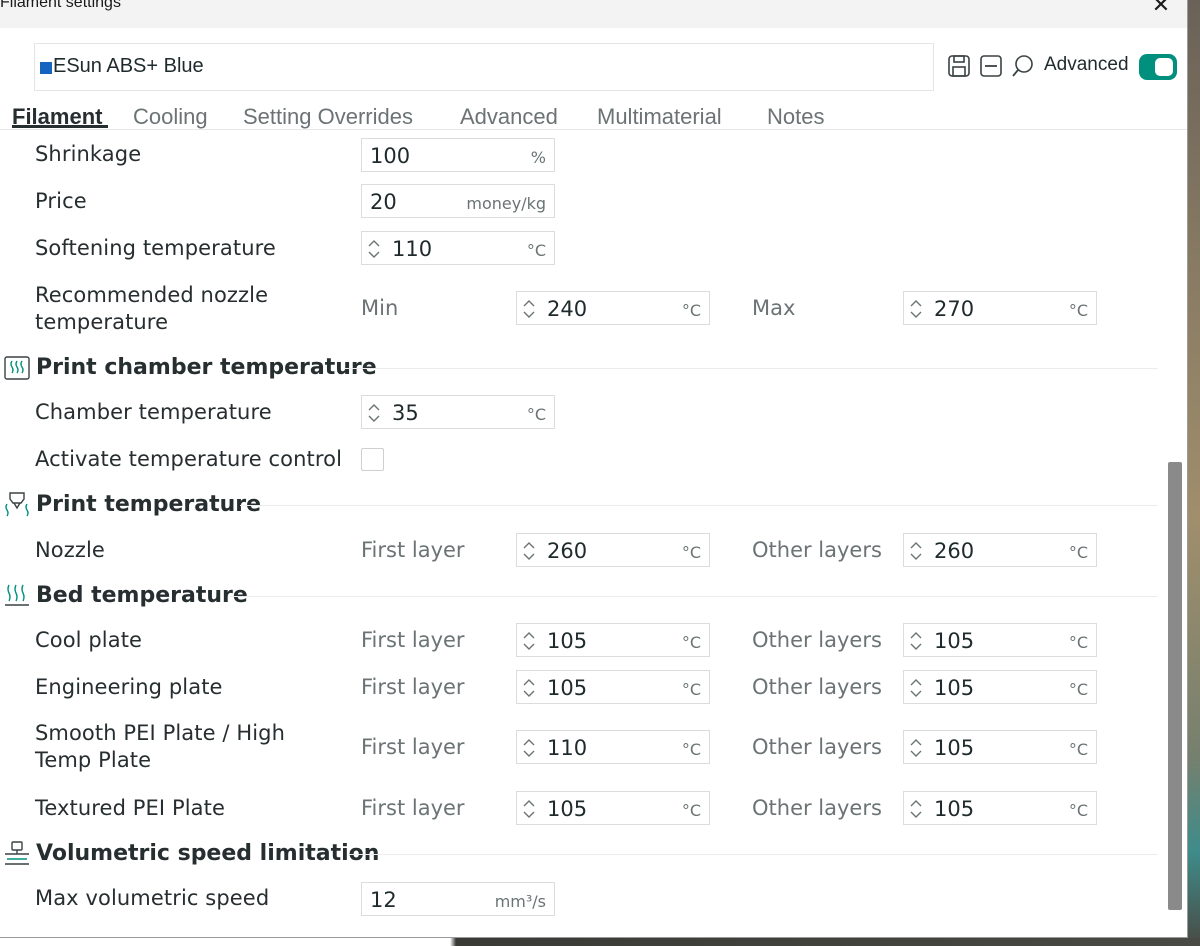 This screenshot has width=1200, height=946. What do you see at coordinates (817, 747) in the screenshot?
I see `smooth-pei-plate-other-layers-label: Other layers` at bounding box center [817, 747].